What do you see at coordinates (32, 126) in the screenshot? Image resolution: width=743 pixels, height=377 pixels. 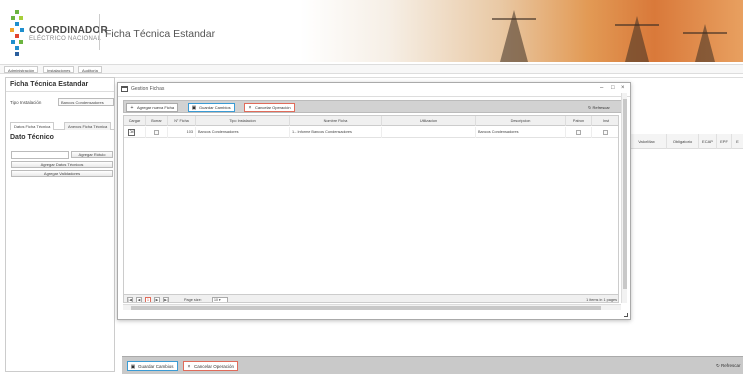 I see `tab-datos-ficha-tecnica: Datos Ficha Técnica` at bounding box center [32, 126].